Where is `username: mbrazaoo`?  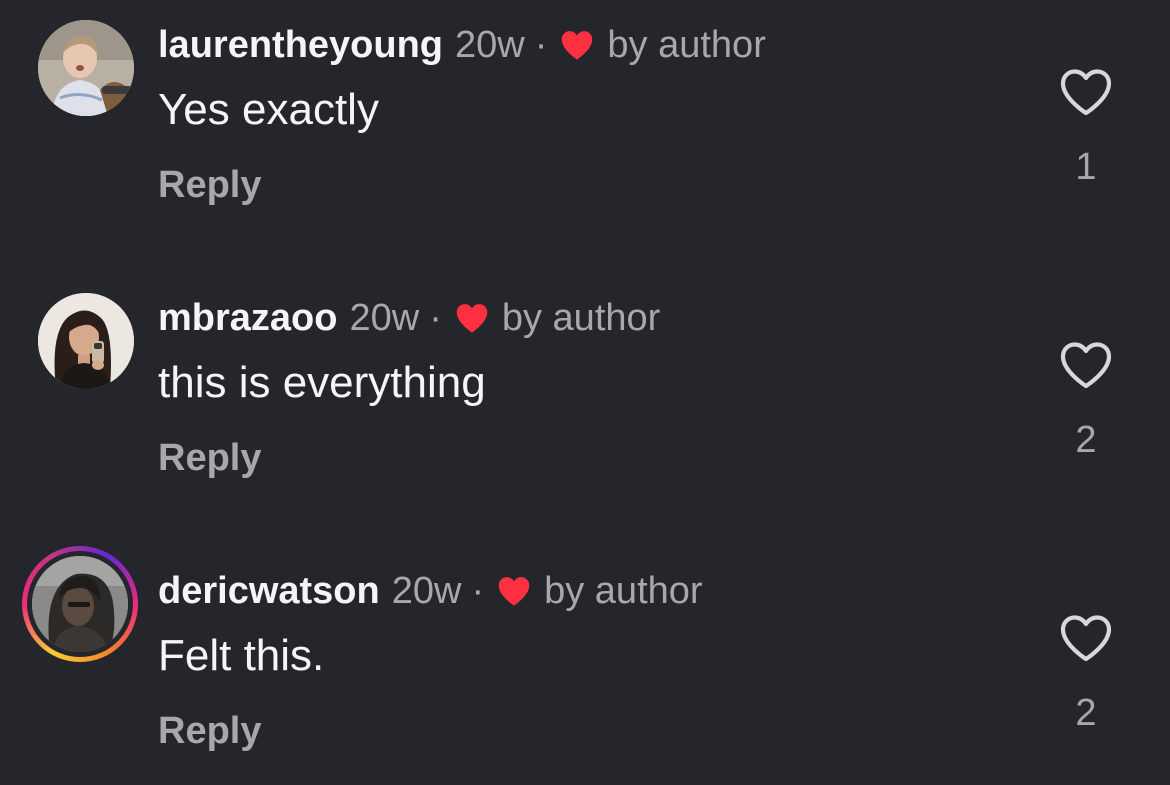 username: mbrazaoo is located at coordinates (247, 318).